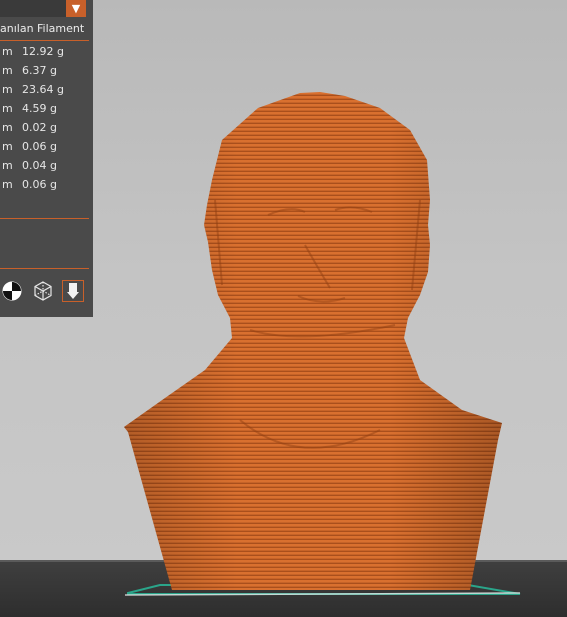 The width and height of the screenshot is (567, 617). Describe the element at coordinates (29, 165) in the screenshot. I see `list-item: m 0.04 g` at that location.